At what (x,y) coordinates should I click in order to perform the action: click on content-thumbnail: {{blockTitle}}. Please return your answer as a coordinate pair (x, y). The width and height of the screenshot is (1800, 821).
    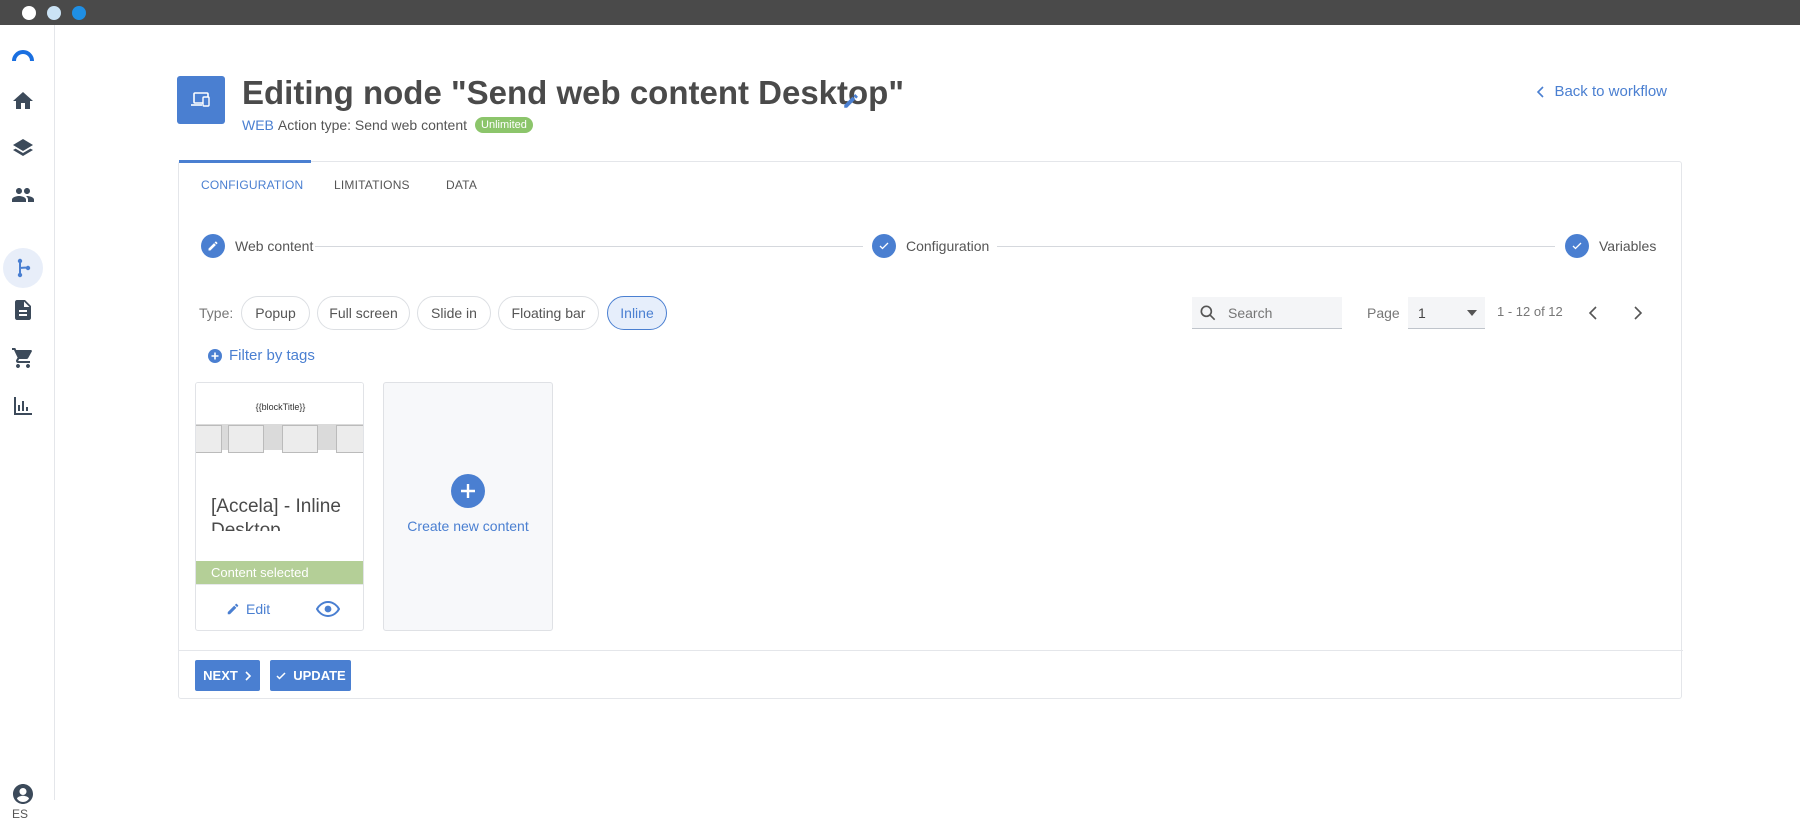
    Looking at the image, I should click on (279, 436).